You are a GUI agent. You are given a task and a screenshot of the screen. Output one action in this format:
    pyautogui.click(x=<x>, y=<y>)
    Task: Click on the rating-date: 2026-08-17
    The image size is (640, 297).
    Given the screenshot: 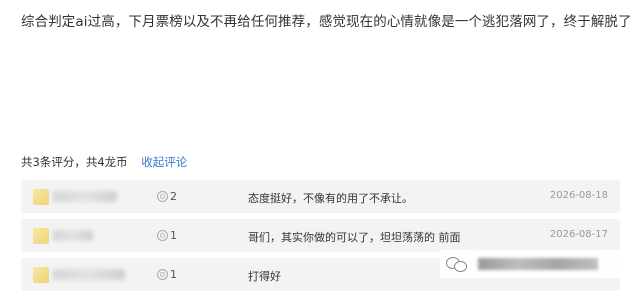 What is the action you would take?
    pyautogui.click(x=578, y=234)
    